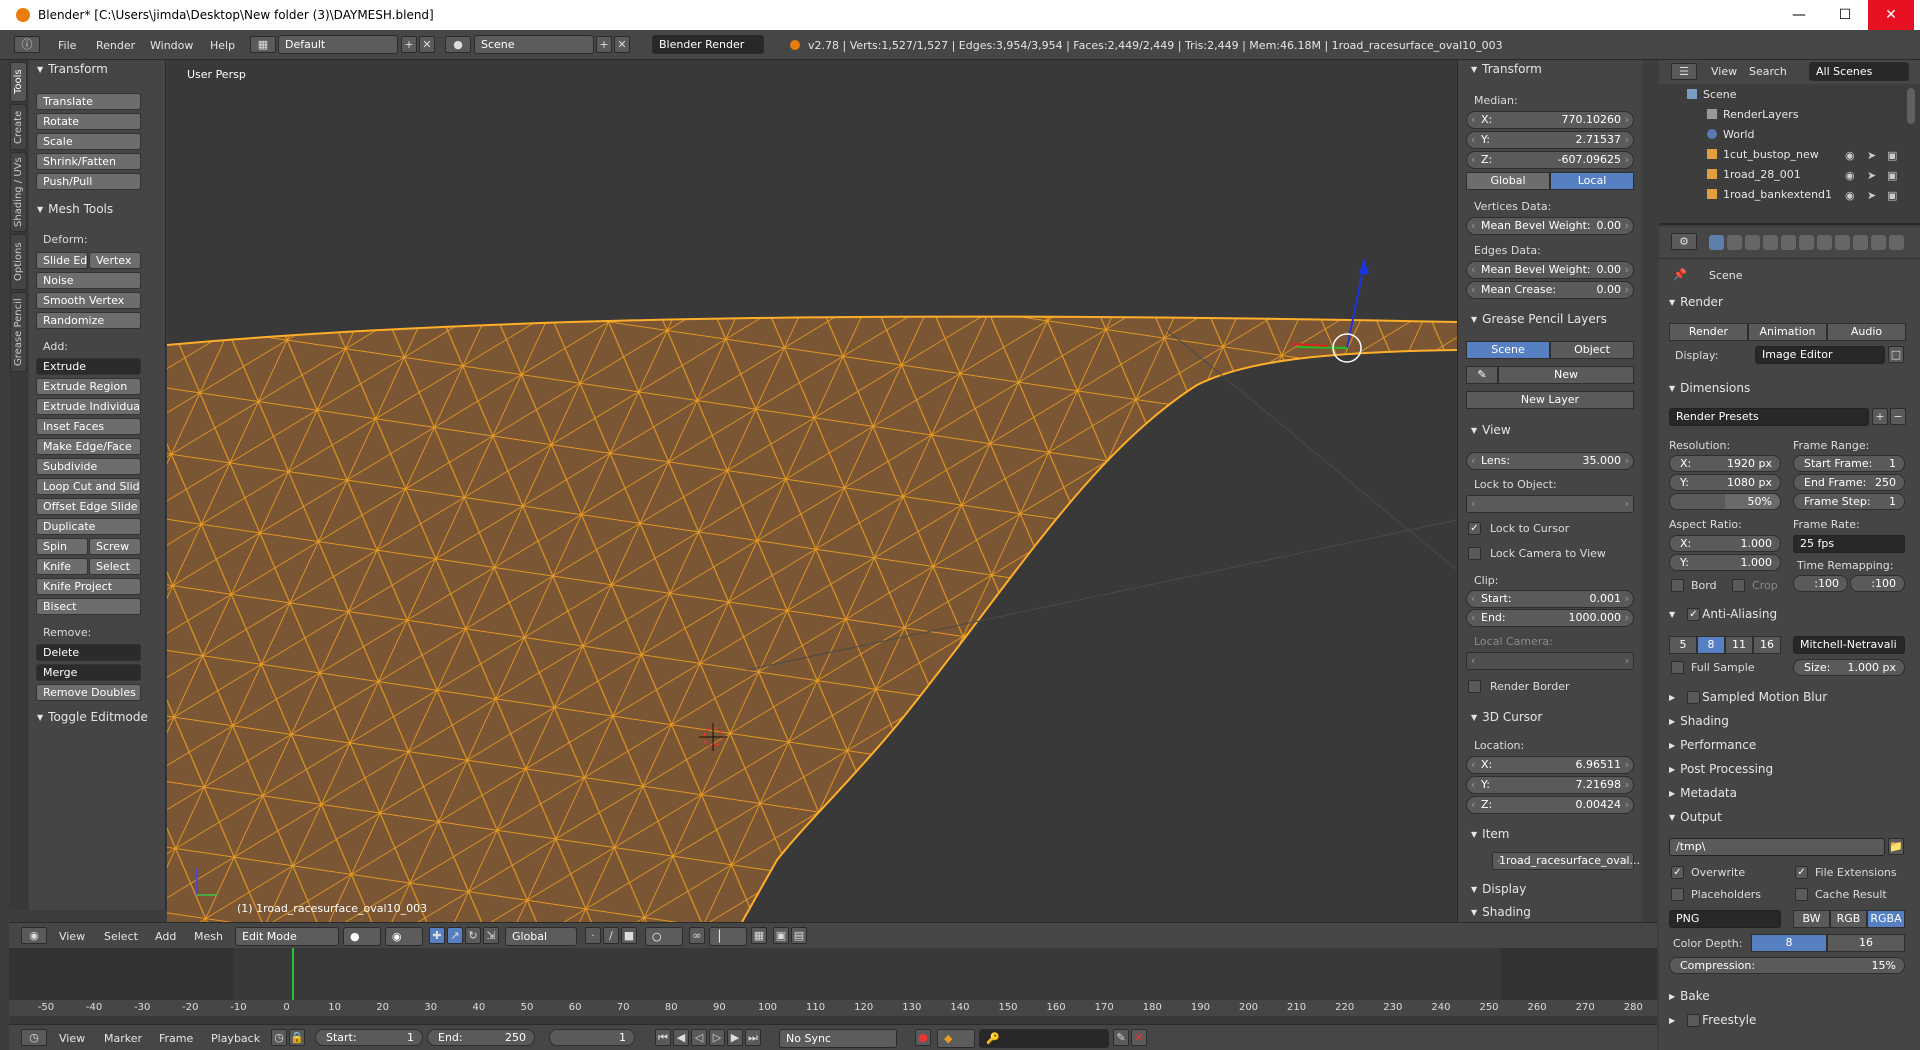  Describe the element at coordinates (1860, 242) in the screenshot. I see `material-tab-icon` at that location.